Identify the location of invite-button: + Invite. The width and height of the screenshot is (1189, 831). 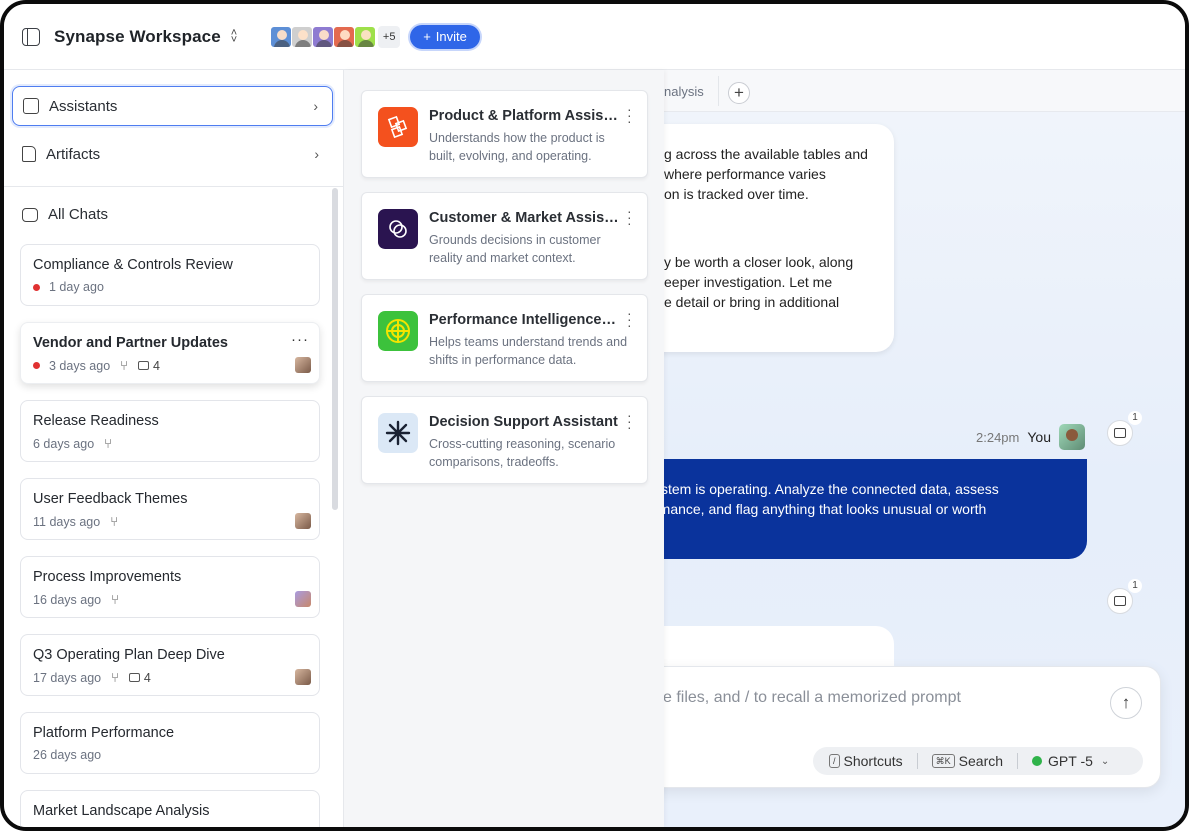
(445, 36).